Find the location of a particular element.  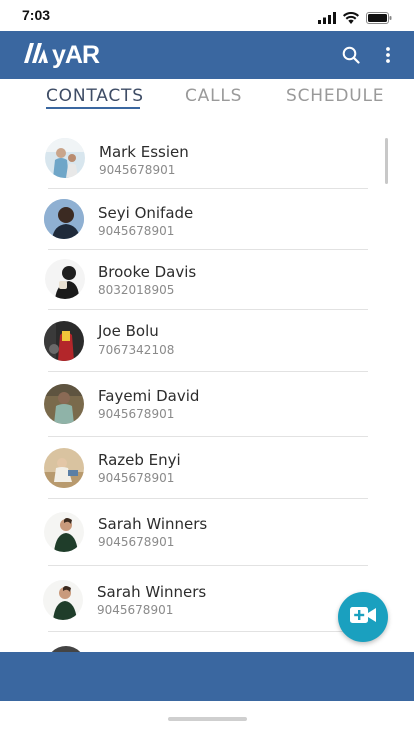

logo-text: yAR is located at coordinates (76, 54).